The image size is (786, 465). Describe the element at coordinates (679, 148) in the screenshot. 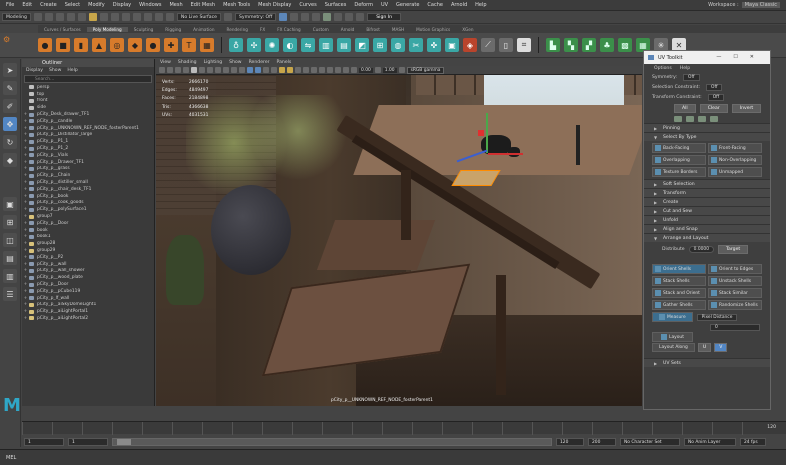

I see `select-back-facing-button: Back-Facing` at that location.